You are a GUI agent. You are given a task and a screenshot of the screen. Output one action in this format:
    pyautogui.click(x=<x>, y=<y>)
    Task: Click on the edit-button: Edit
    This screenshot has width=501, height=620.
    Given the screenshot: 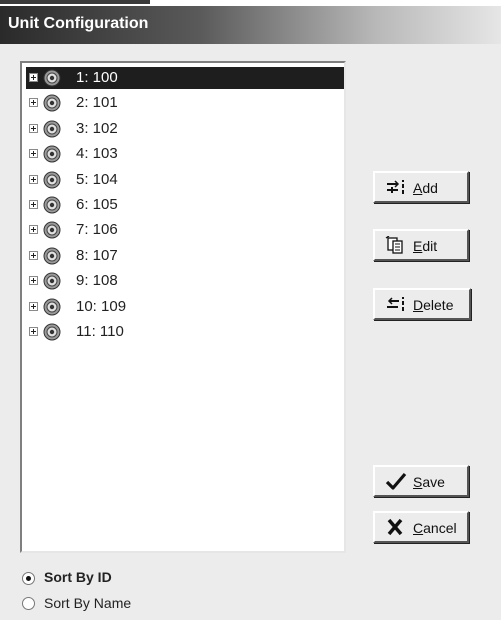 What is the action you would take?
    pyautogui.click(x=421, y=245)
    